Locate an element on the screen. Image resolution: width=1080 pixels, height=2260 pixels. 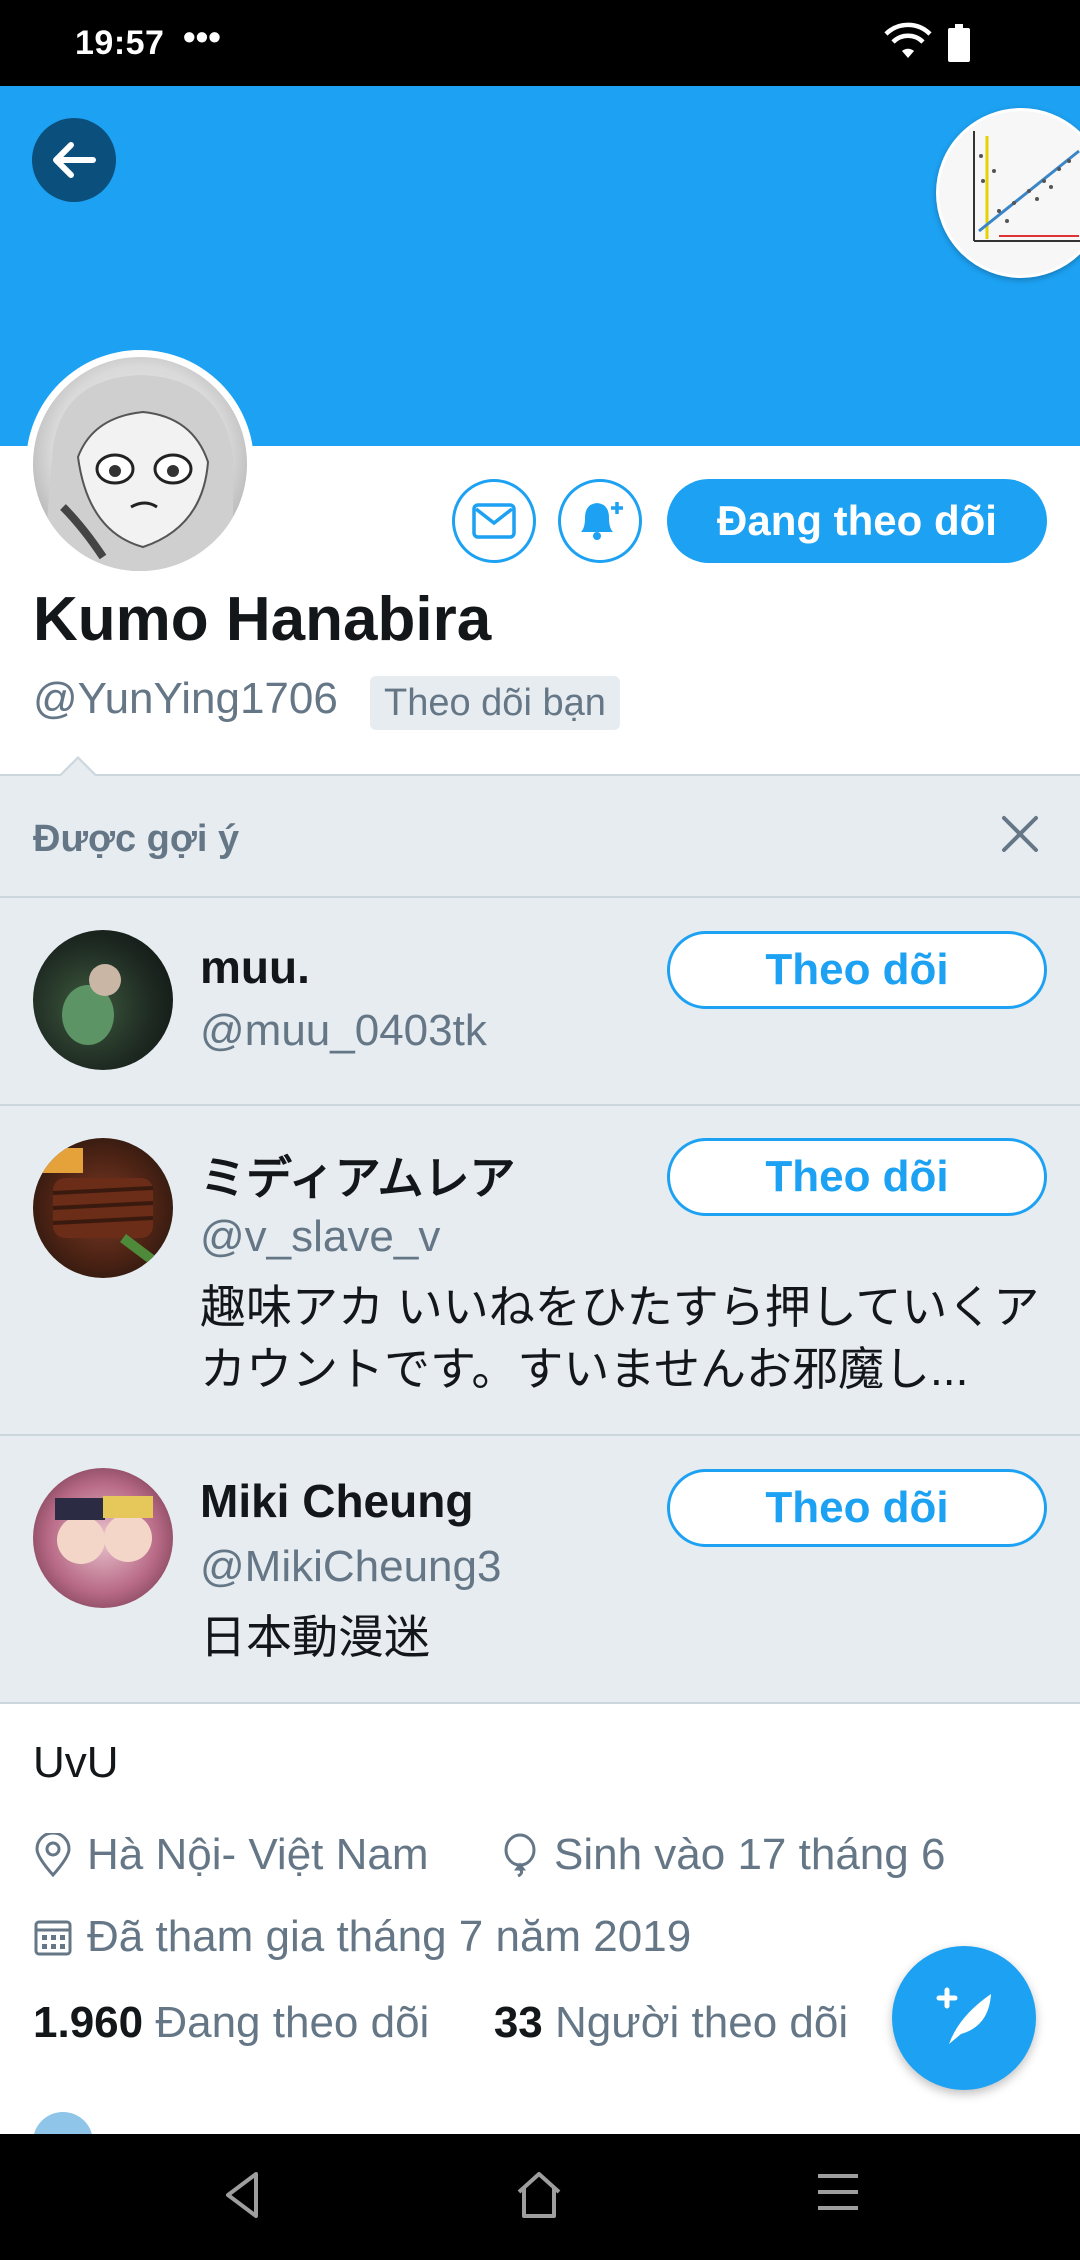
follows-you-badge: Theo dõi bạn is located at coordinates (495, 703).